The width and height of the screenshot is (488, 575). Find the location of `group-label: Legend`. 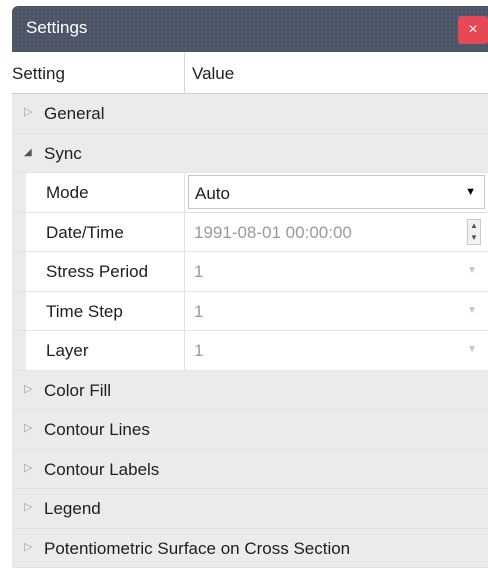

group-label: Legend is located at coordinates (72, 508).